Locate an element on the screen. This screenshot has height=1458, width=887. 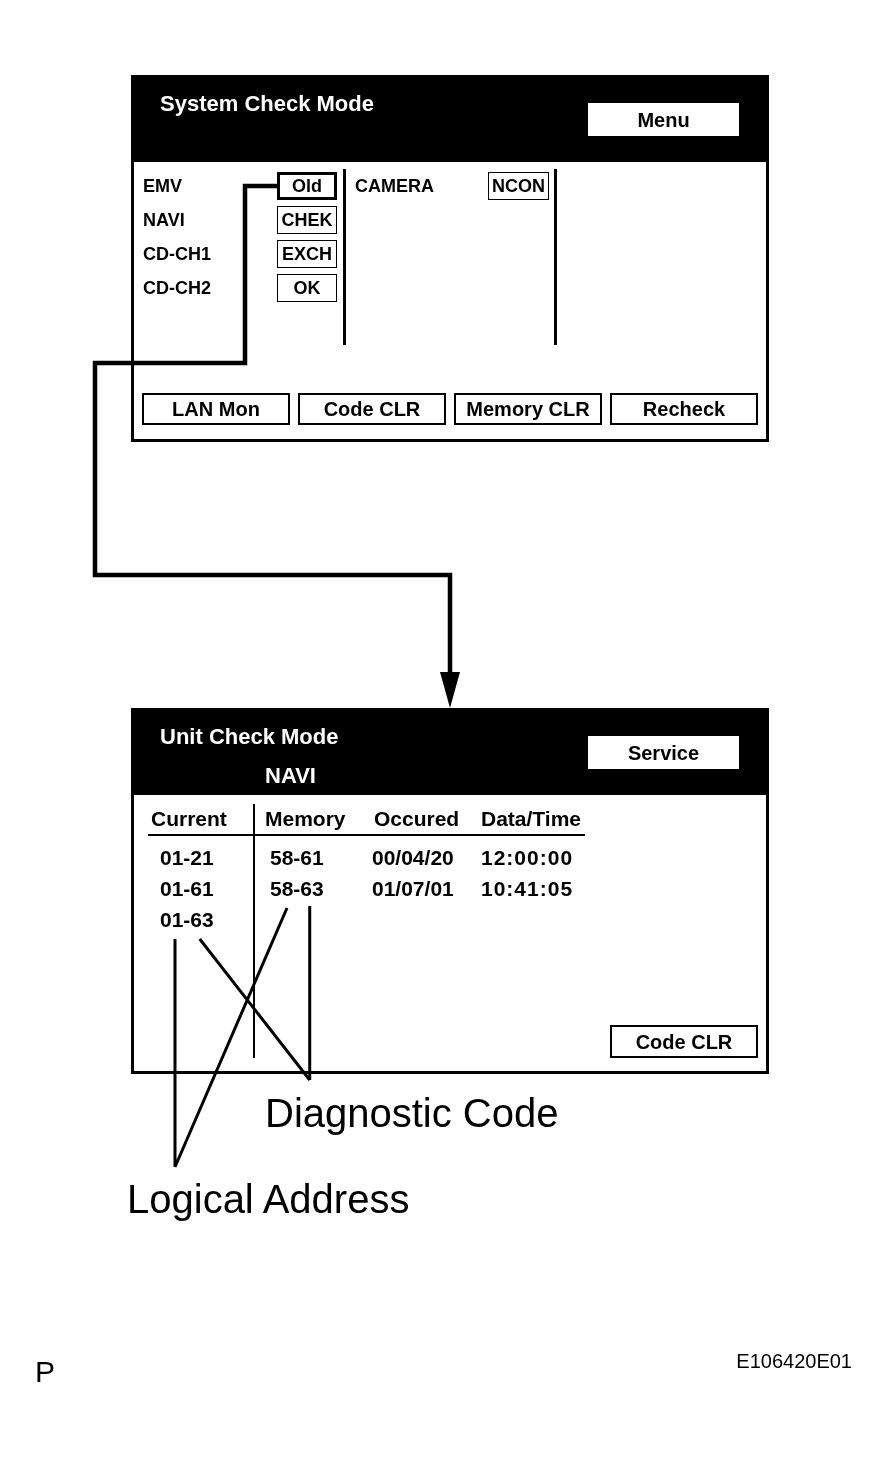
callout-label: Diagnostic Code is located at coordinates (412, 1113).